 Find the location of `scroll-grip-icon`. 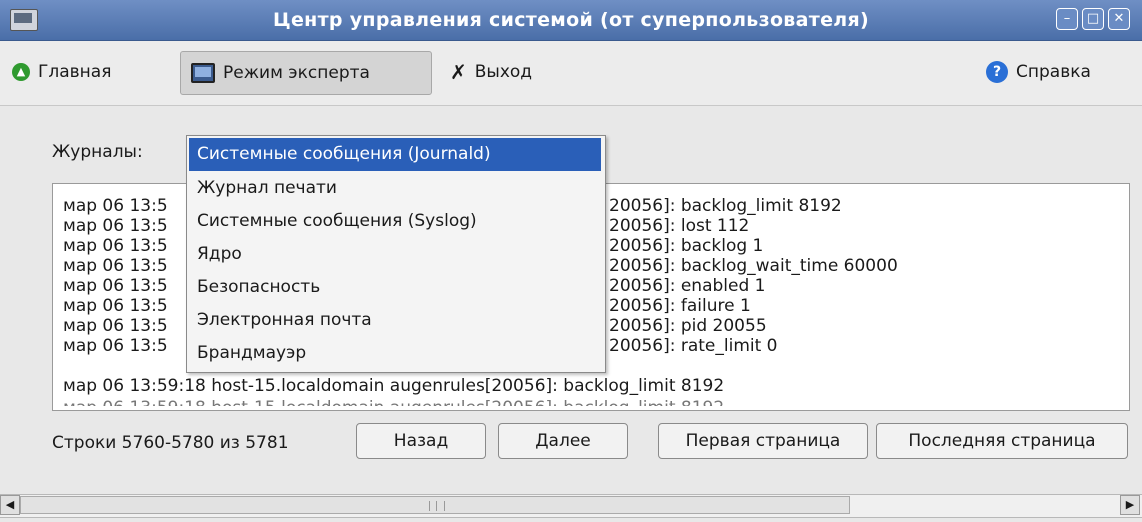

scroll-grip-icon is located at coordinates (437, 506).